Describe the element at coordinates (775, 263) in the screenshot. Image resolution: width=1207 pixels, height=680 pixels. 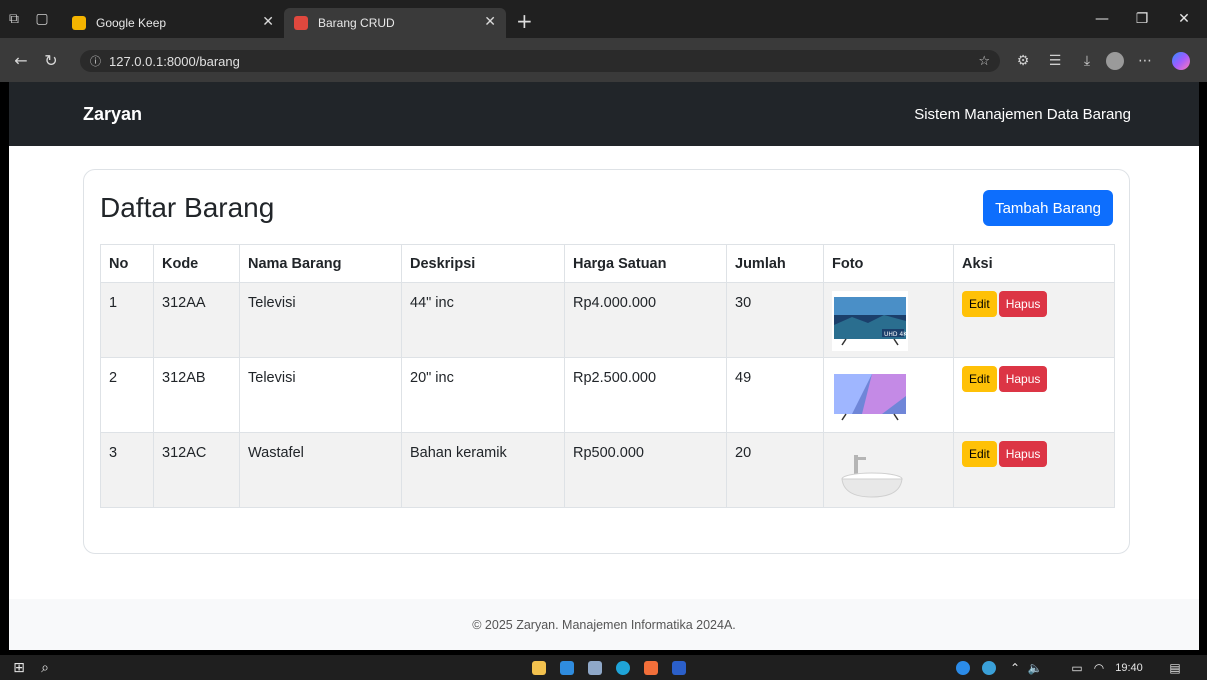
I see `header-jumlah: Jumlah` at that location.